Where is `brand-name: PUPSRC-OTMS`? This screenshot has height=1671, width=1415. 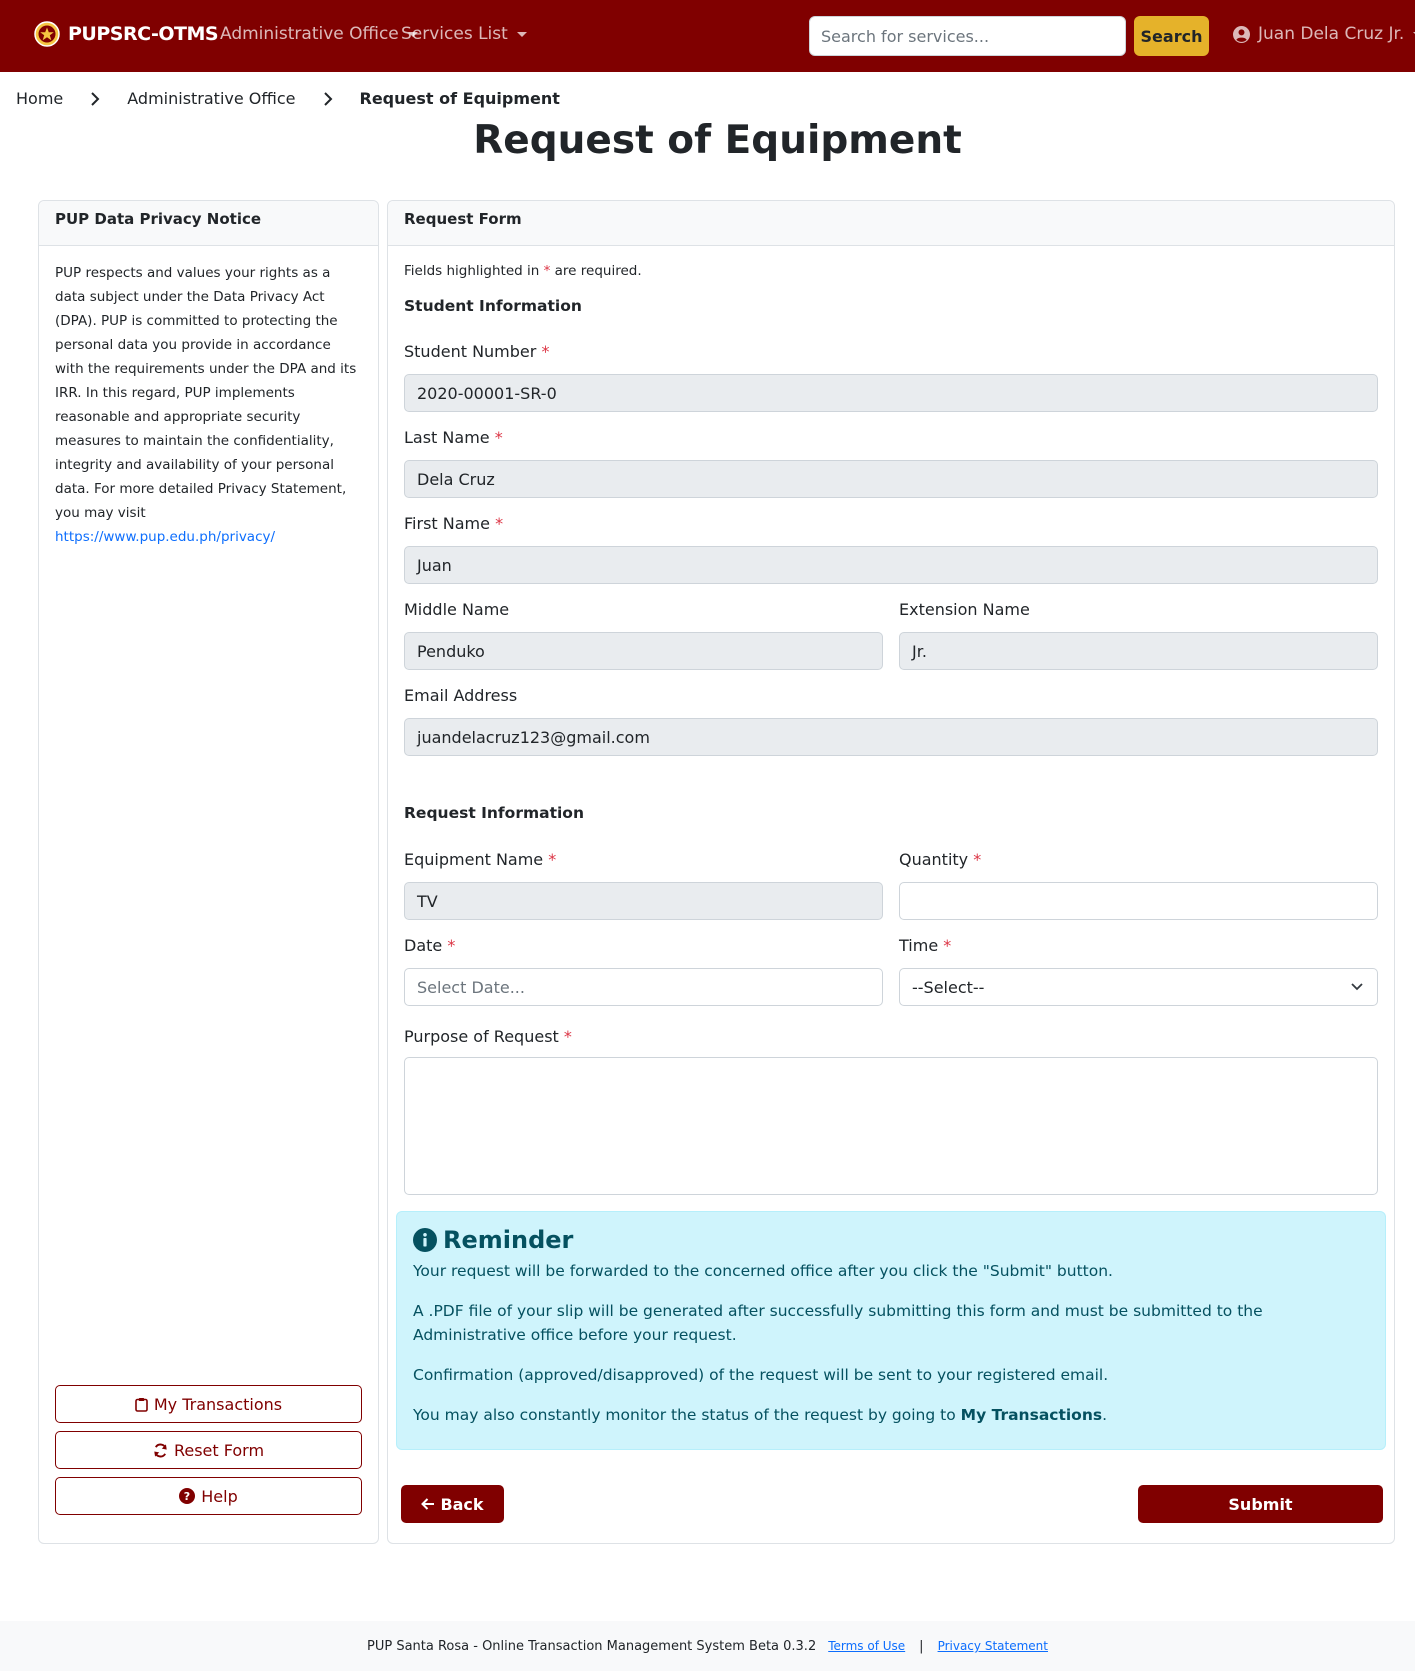 brand-name: PUPSRC-OTMS is located at coordinates (143, 34).